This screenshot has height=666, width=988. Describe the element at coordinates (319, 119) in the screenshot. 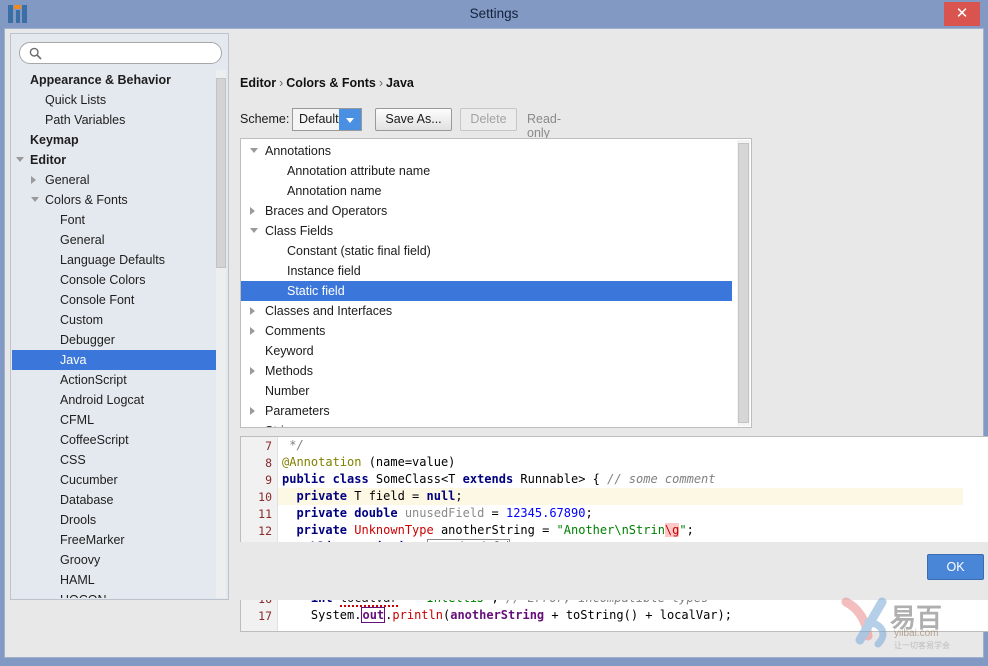

I see `scheme-selected-value: Default` at that location.